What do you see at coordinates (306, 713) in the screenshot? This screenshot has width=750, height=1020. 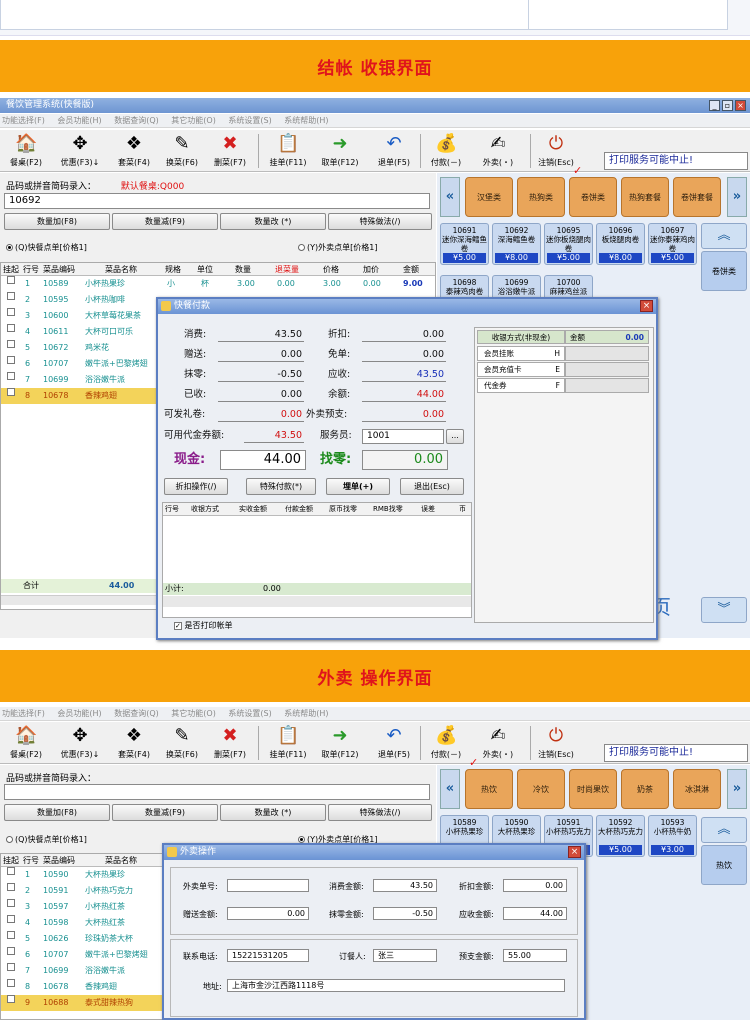 I see `menu2-help: 系统帮助(H)` at bounding box center [306, 713].